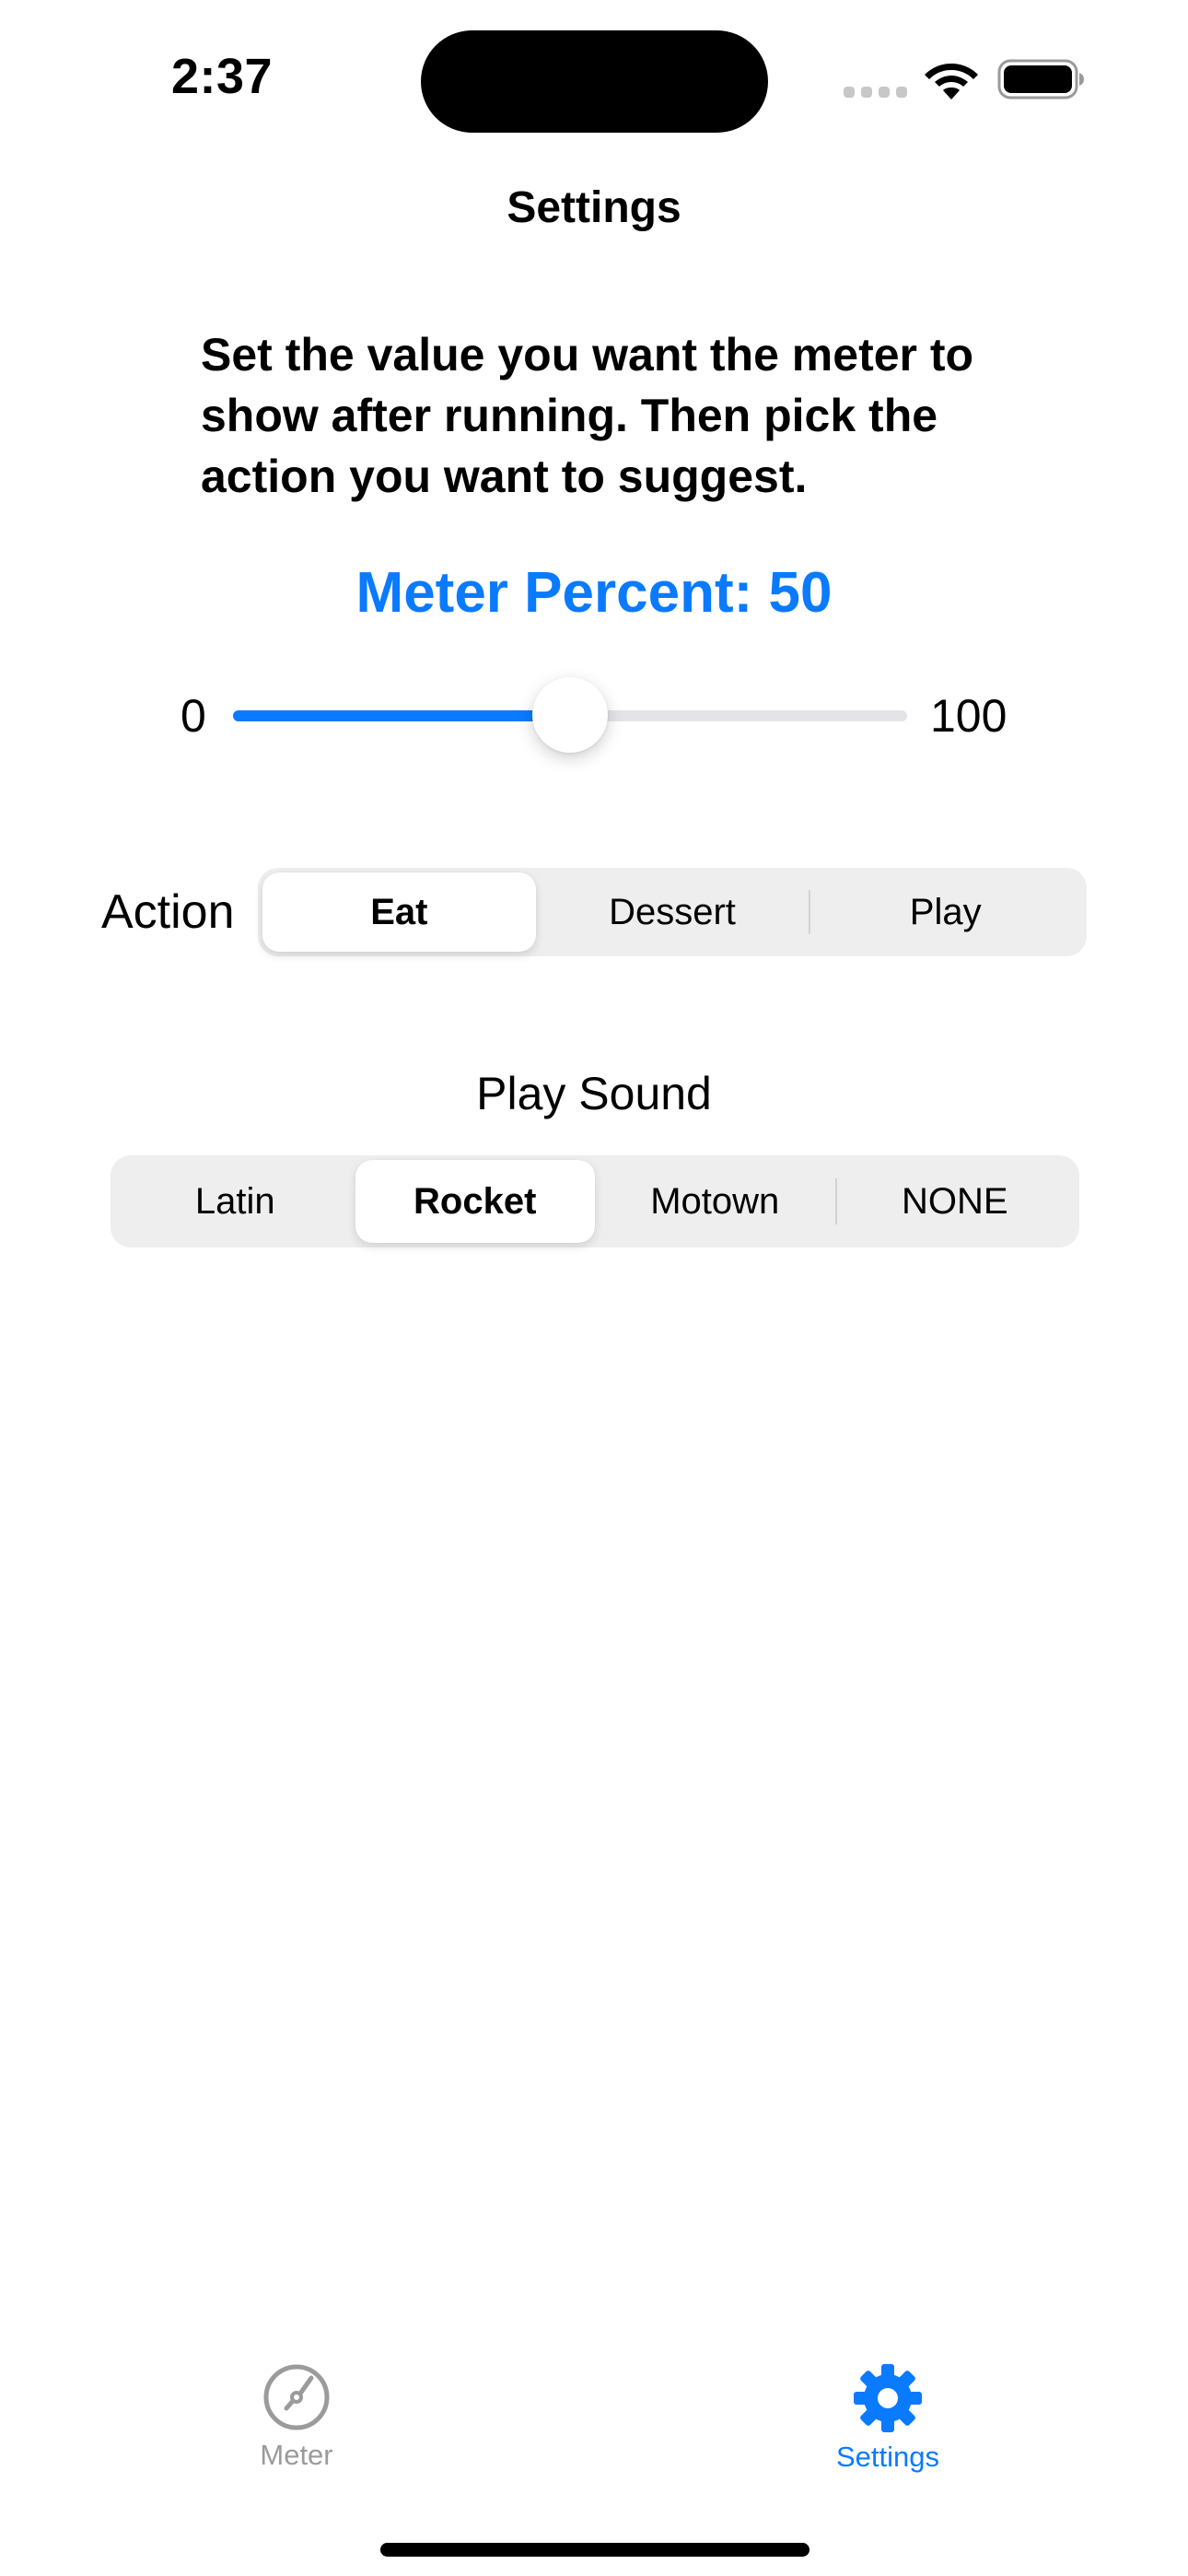 This screenshot has width=1188, height=2576. What do you see at coordinates (594, 1093) in the screenshot?
I see `play-sound-label: Play Sound` at bounding box center [594, 1093].